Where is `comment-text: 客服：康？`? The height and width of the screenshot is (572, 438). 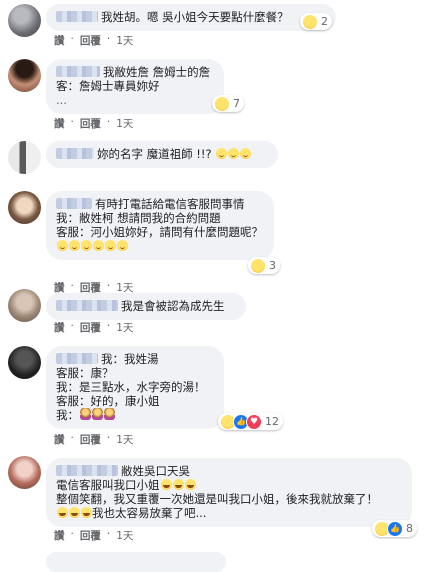
comment-text: 客服：康？ is located at coordinates (85, 373).